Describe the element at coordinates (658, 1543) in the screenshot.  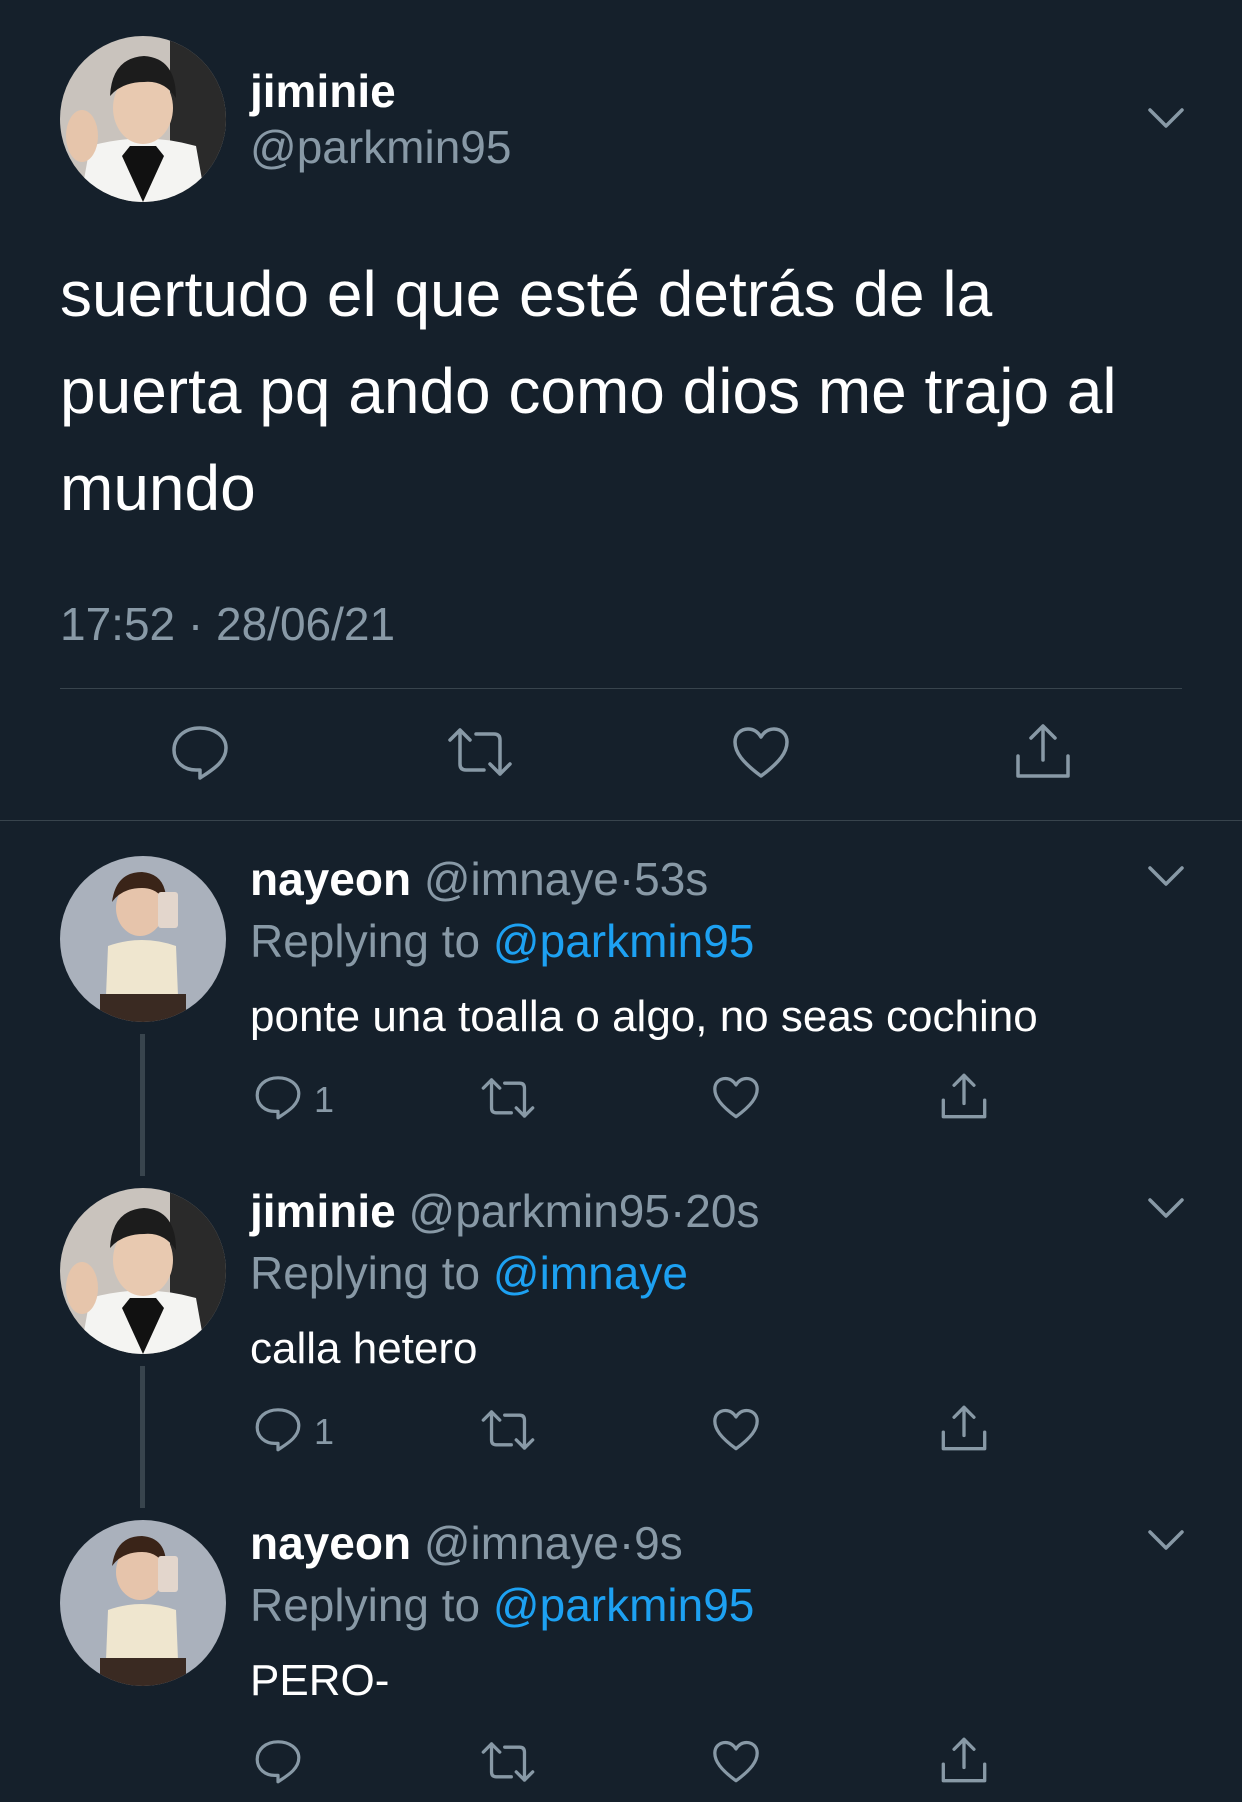
I see `reply-time: 9s` at that location.